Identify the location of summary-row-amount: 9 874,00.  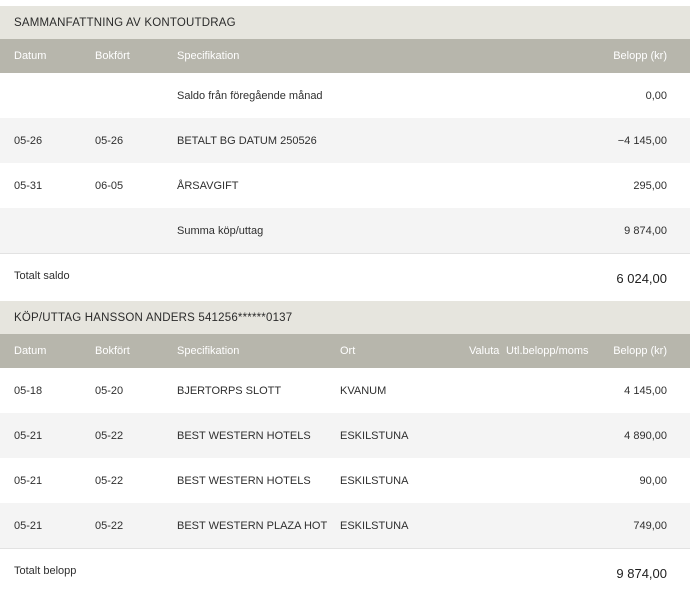
(645, 230).